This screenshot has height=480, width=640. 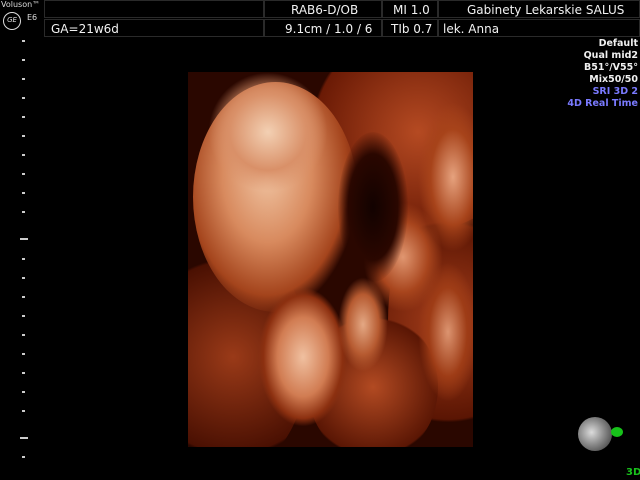 I want to click on brand-name: Voluson™, so click(x=21, y=4).